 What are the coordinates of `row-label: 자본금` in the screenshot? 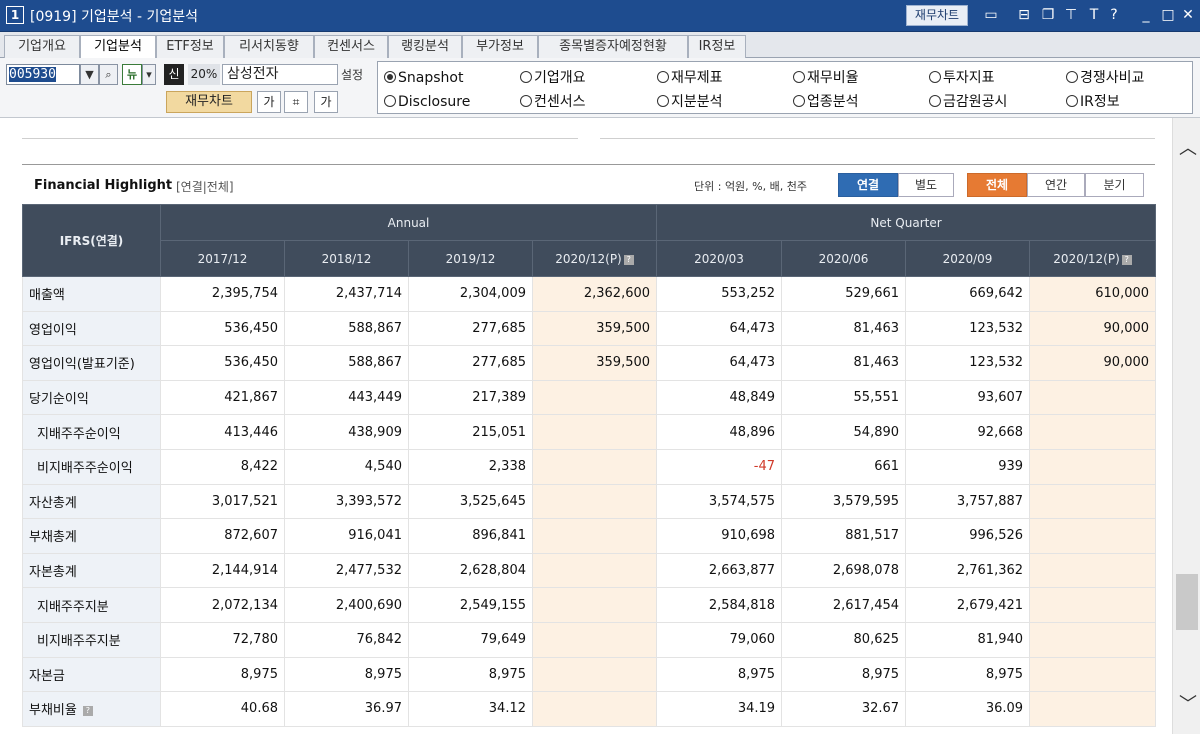 It's located at (91, 674).